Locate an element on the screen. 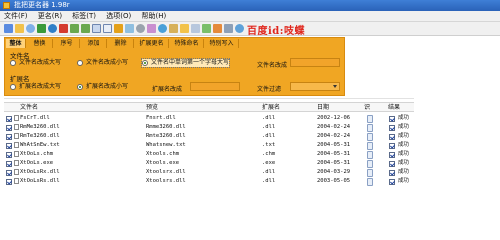 The image size is (500, 240). preview-icon is located at coordinates (129, 28).